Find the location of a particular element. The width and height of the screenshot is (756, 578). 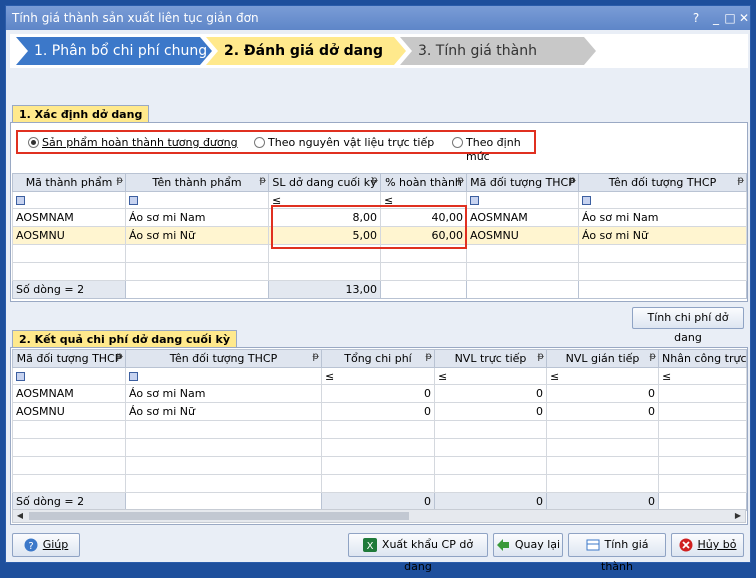

indirect-materials-sum: 0 is located at coordinates (602, 501).